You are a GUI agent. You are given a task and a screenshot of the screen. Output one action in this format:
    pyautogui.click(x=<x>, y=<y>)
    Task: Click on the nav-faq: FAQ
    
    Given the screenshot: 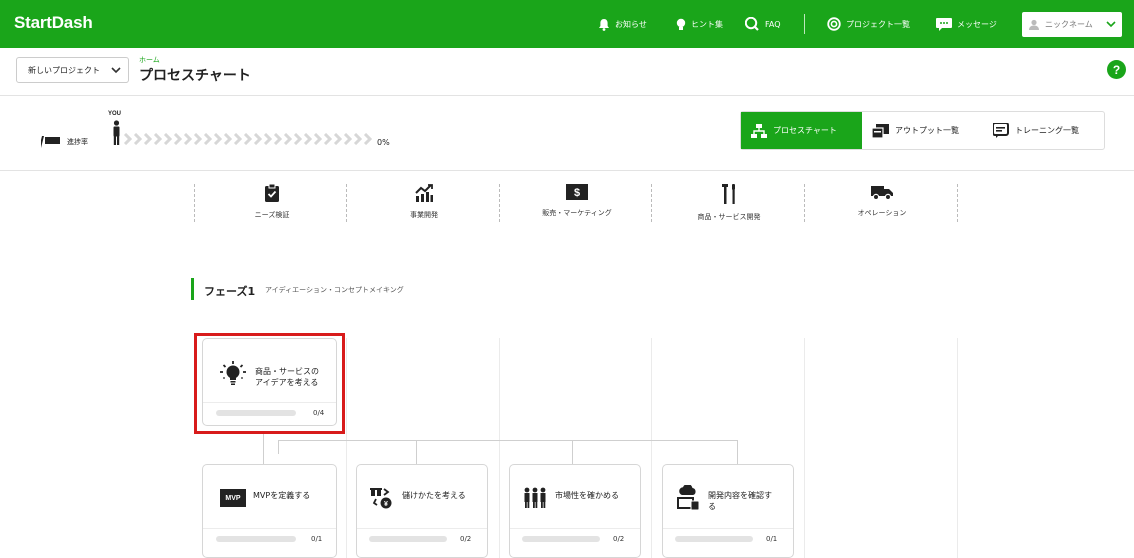 What is the action you would take?
    pyautogui.click(x=763, y=24)
    